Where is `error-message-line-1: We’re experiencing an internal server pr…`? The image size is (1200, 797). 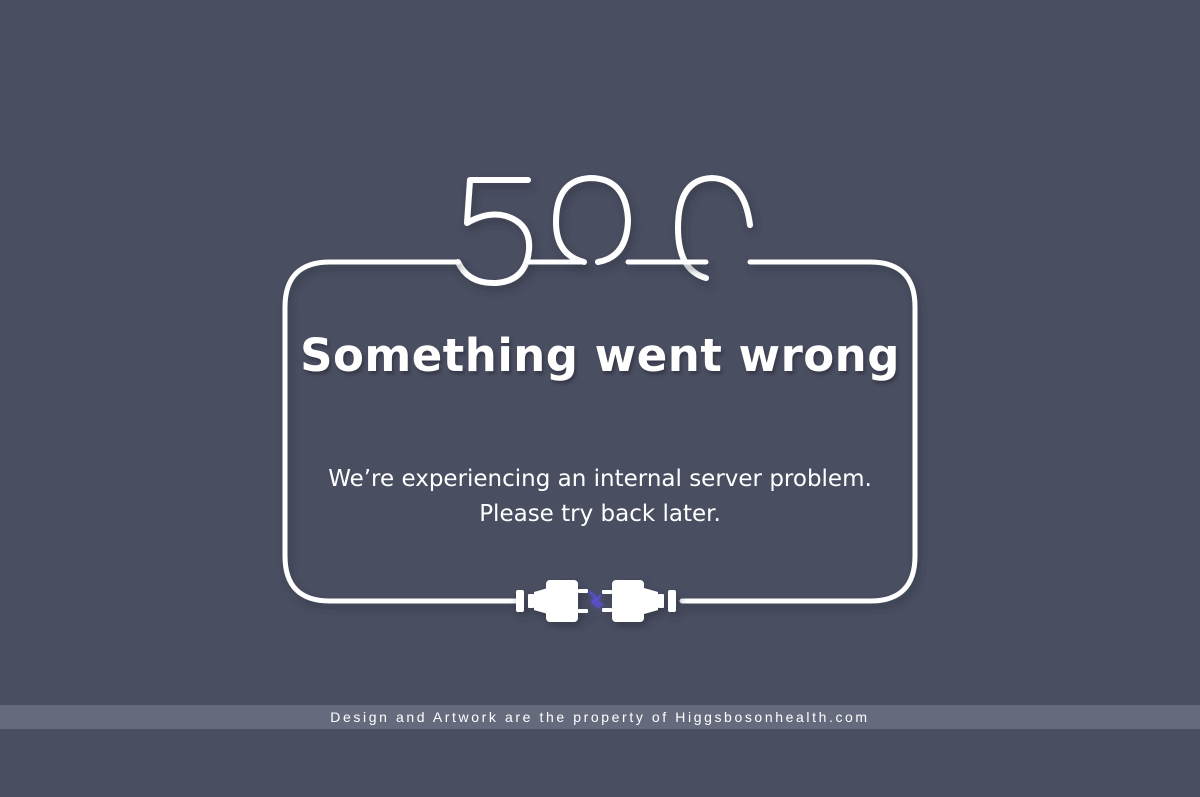 error-message-line-1: We’re experiencing an internal server pr… is located at coordinates (600, 479).